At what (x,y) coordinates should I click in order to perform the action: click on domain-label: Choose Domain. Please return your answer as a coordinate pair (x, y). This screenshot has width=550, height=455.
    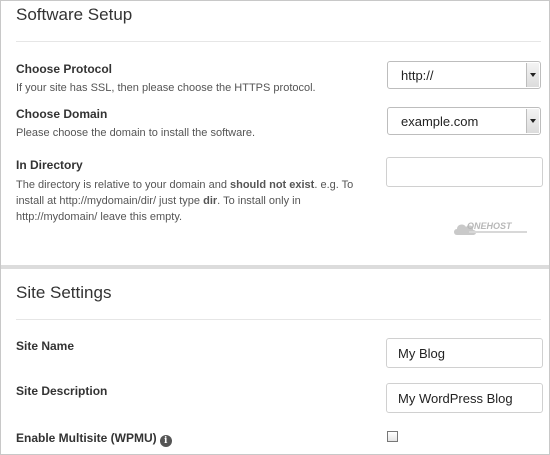
    Looking at the image, I should click on (62, 114).